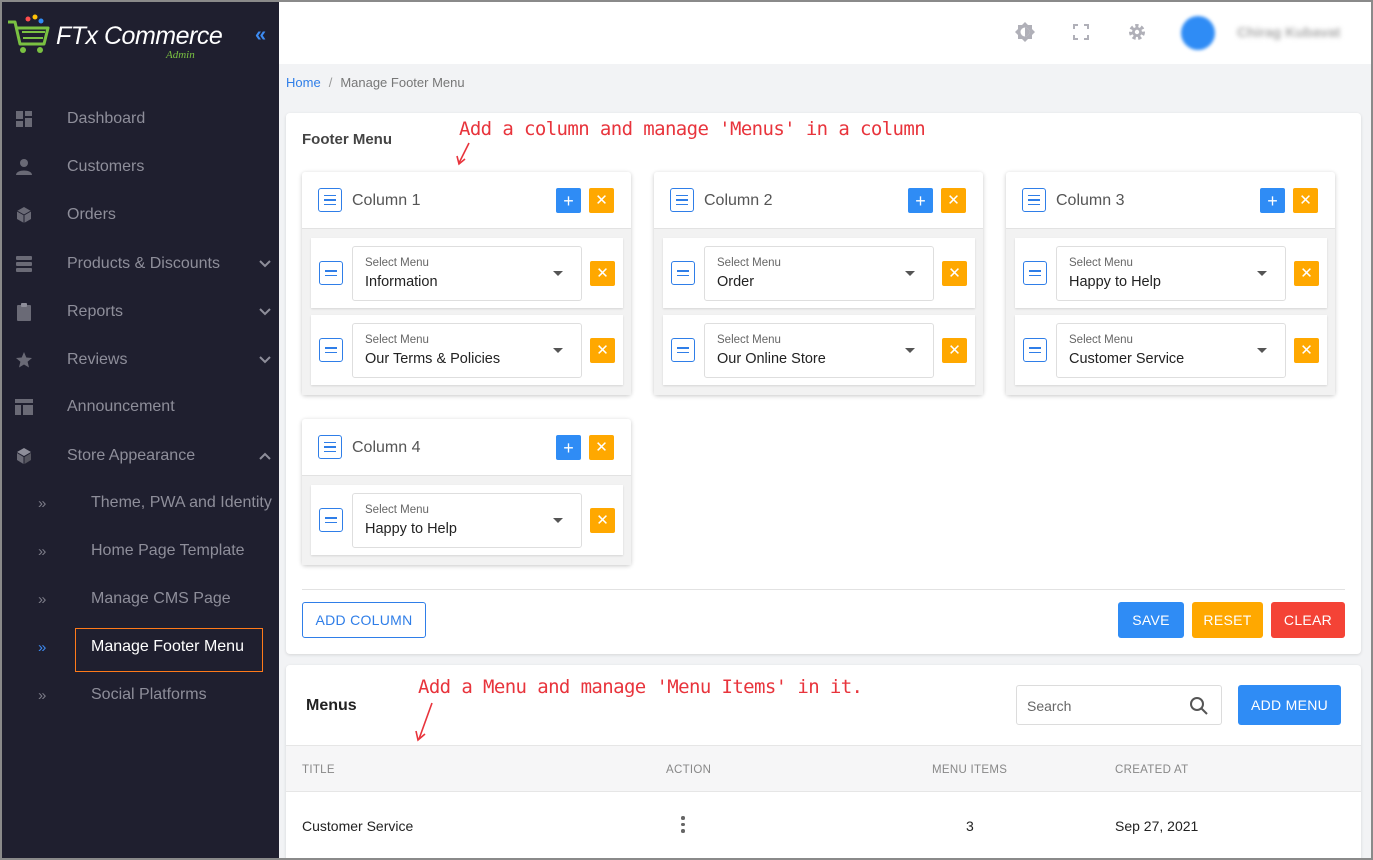  I want to click on sidebar-item-reviews: Reviews, so click(139, 360).